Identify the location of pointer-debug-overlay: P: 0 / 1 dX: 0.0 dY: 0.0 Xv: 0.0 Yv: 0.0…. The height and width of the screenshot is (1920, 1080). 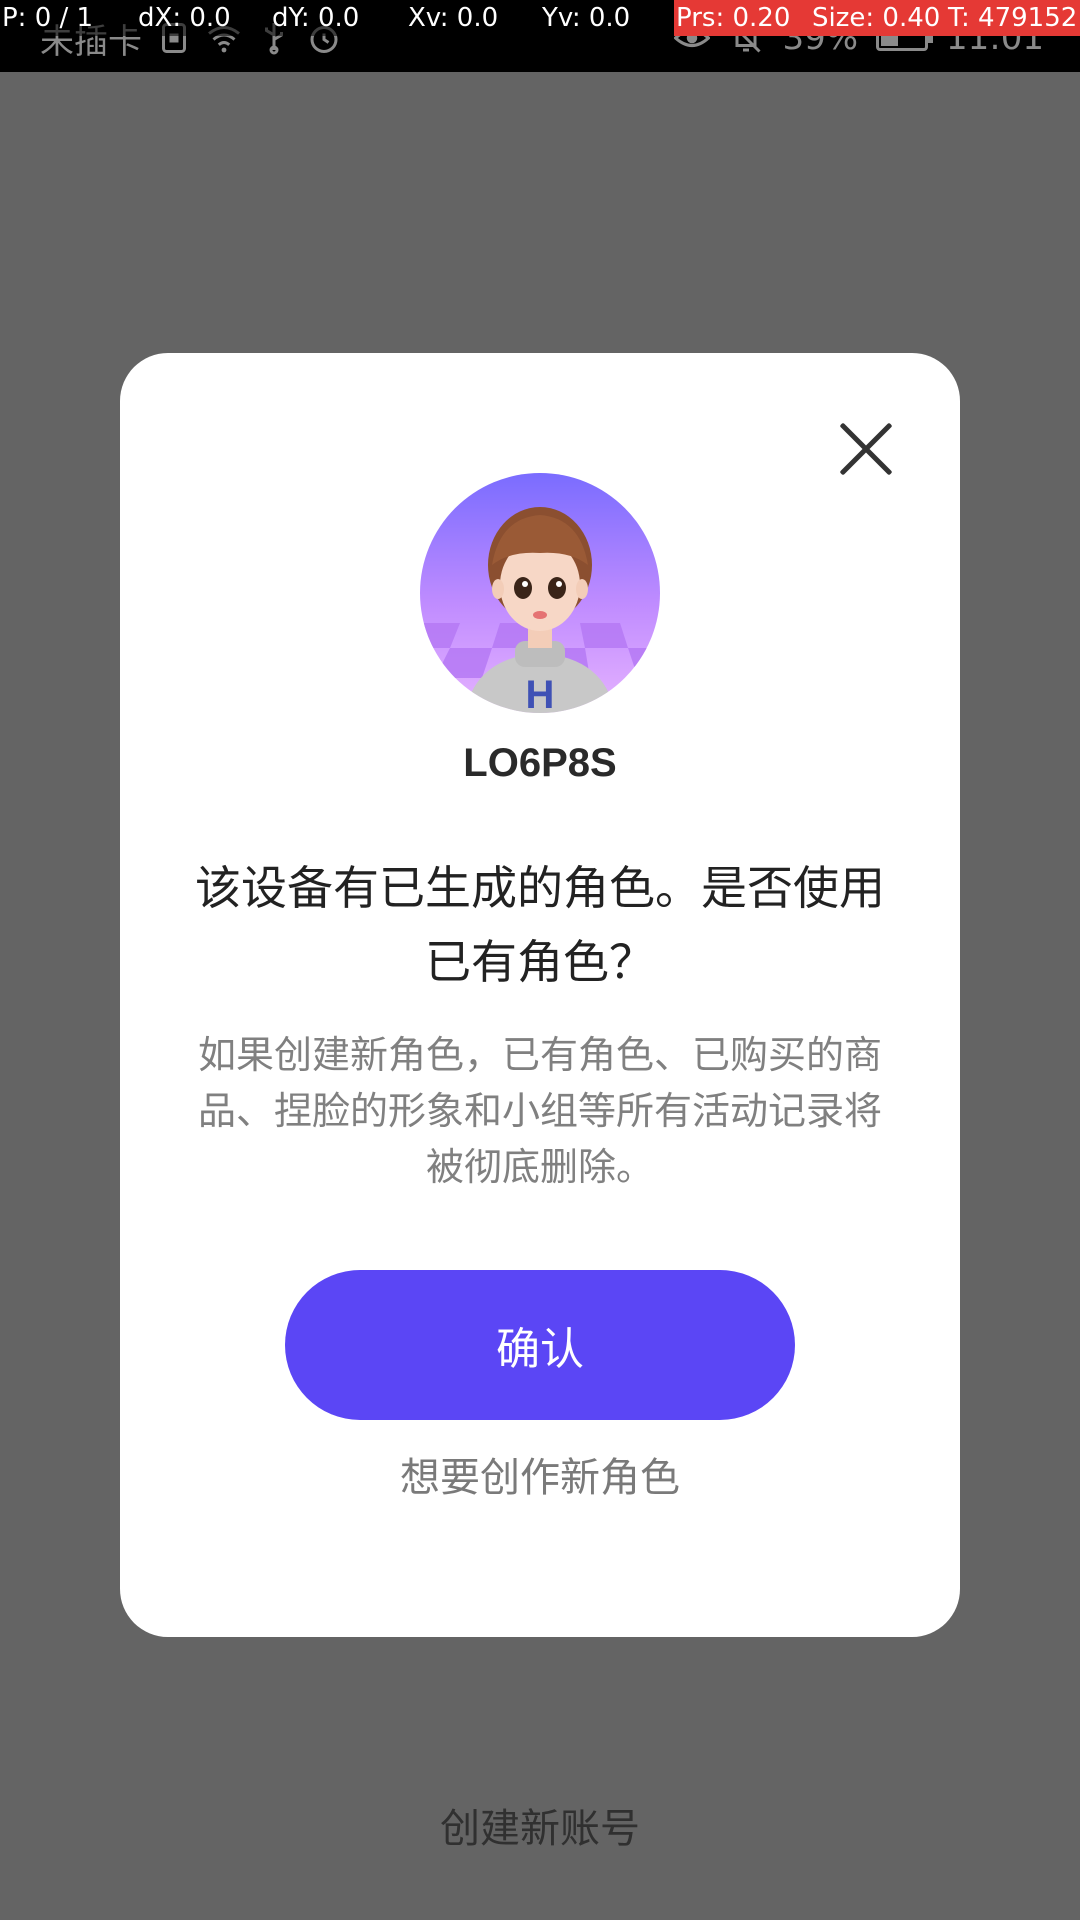
(540, 18).